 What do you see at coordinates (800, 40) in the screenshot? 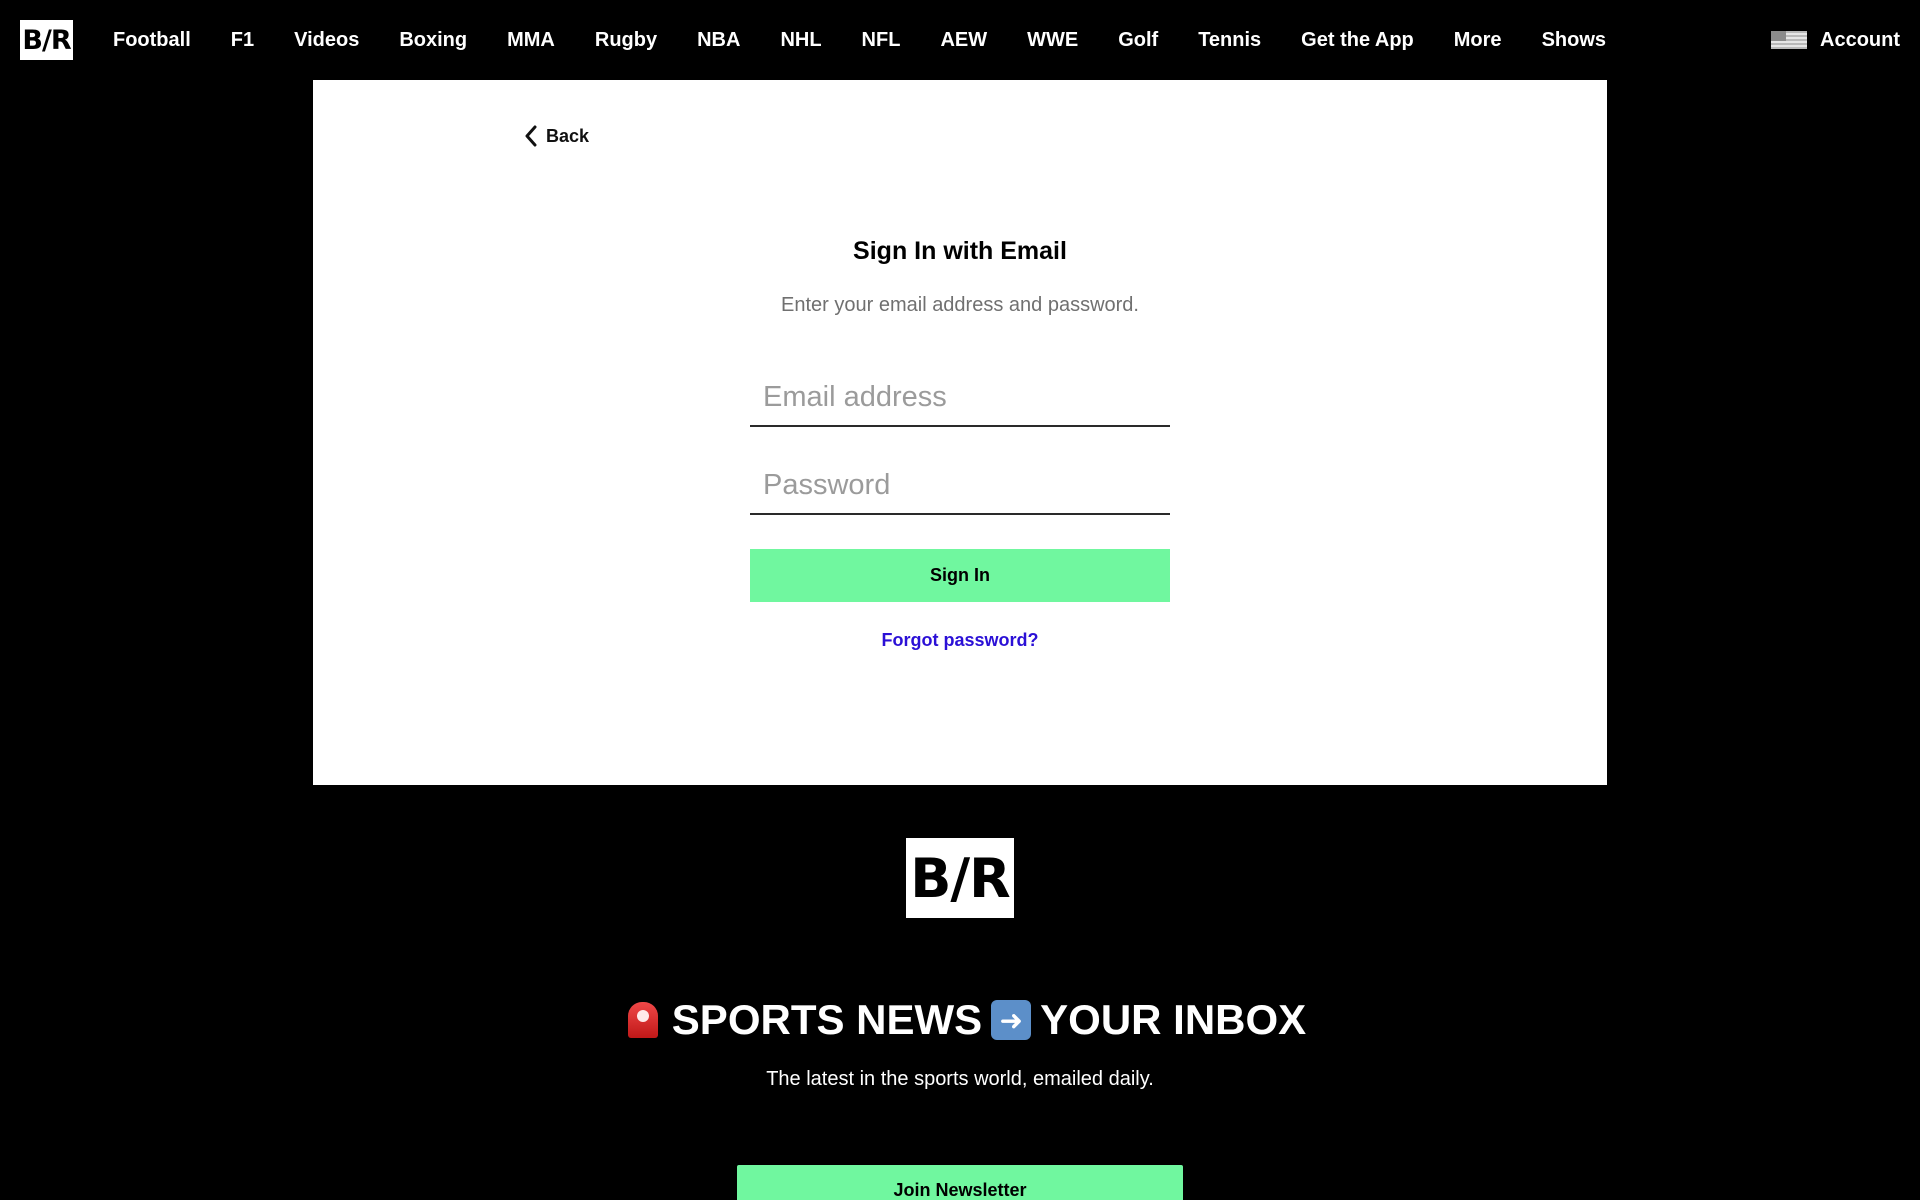
I see `nav-item-nhl: NHL` at bounding box center [800, 40].